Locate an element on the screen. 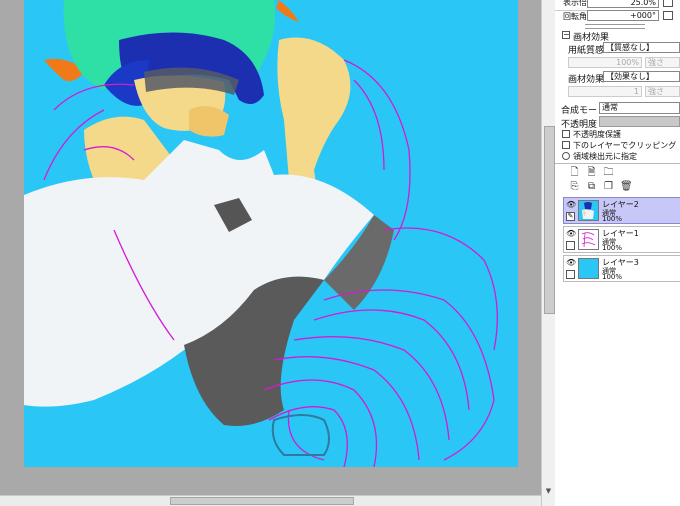 Image resolution: width=680 pixels, height=506 pixels. merge-visible-icon: ❐ is located at coordinates (608, 186).